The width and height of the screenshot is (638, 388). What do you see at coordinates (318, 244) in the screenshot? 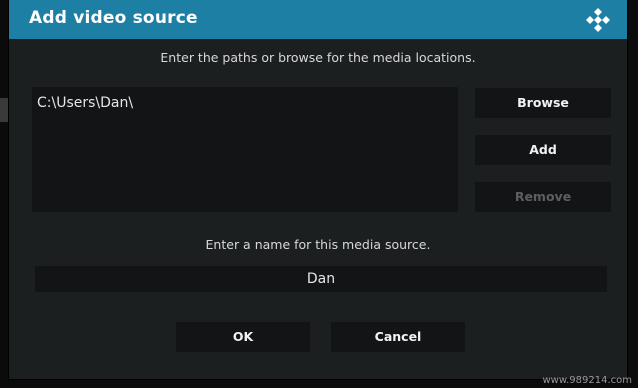
I see `name-prompt: Enter a name for this media source.` at bounding box center [318, 244].